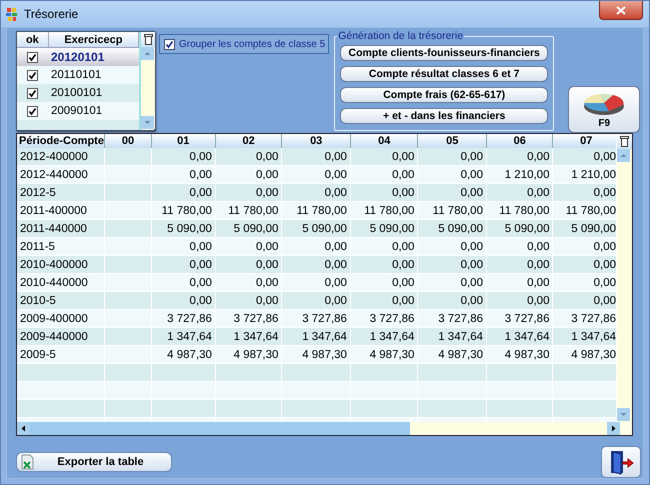 This screenshot has height=485, width=650. What do you see at coordinates (248, 141) in the screenshot?
I see `column-header: 02` at bounding box center [248, 141].